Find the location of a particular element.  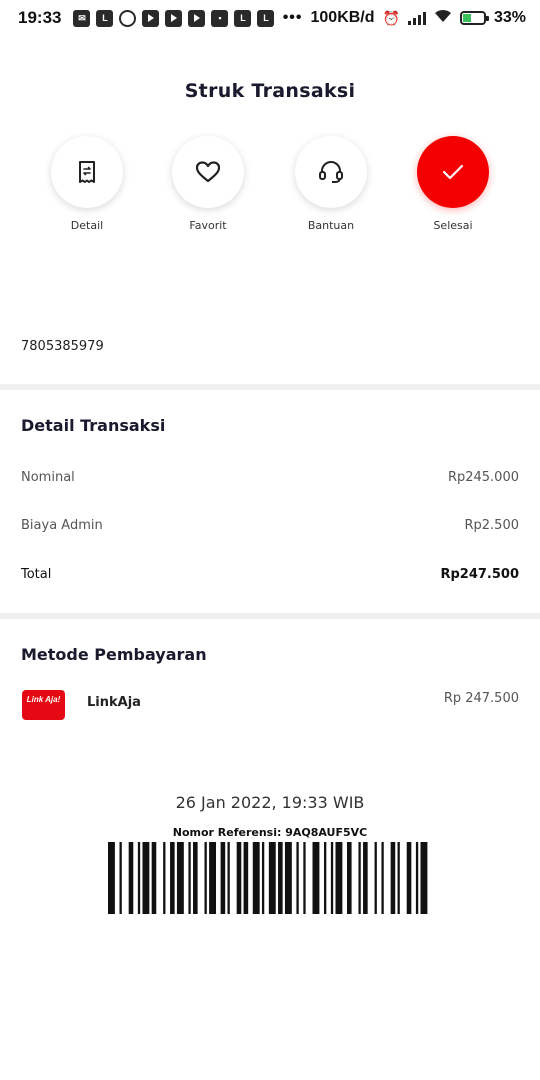

detail-label: Detail is located at coordinates (87, 225).